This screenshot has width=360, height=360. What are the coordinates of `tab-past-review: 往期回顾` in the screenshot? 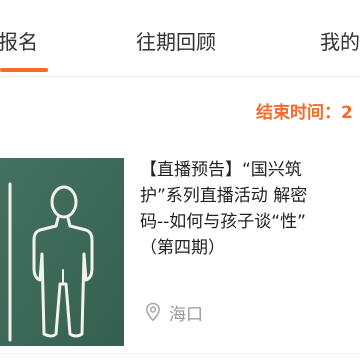 It's located at (176, 40).